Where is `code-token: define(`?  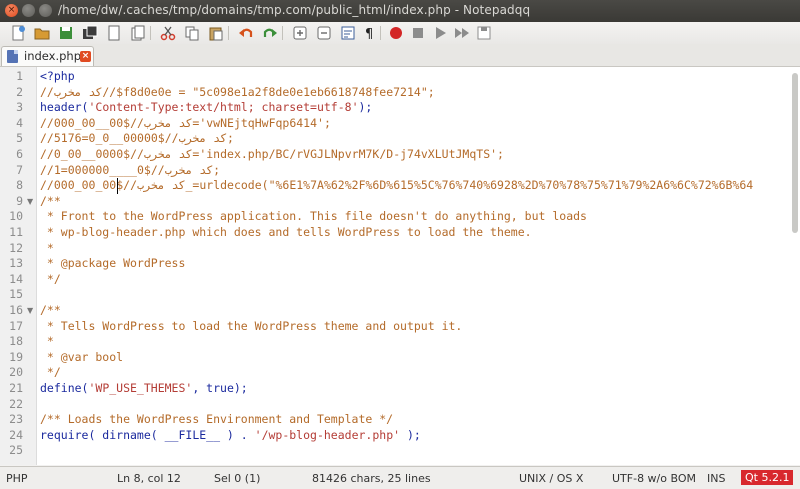 code-token: define( is located at coordinates (64, 388).